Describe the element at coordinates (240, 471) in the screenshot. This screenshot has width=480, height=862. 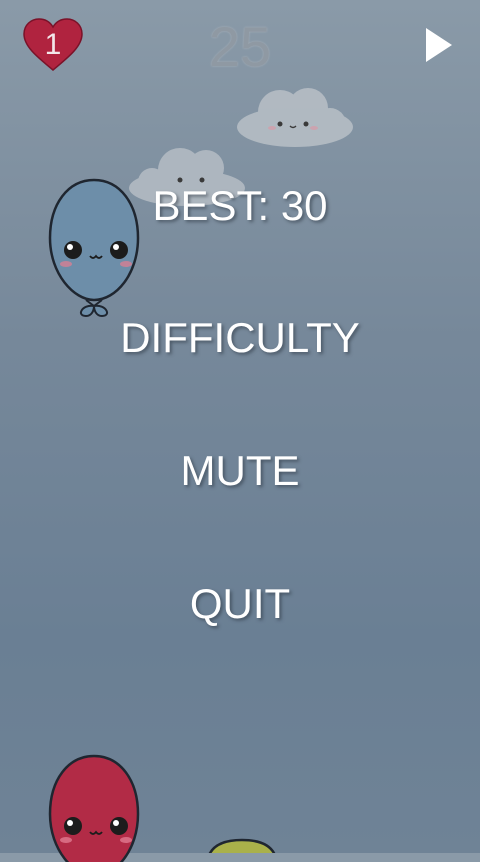
I see `mute-button: MUTE` at that location.